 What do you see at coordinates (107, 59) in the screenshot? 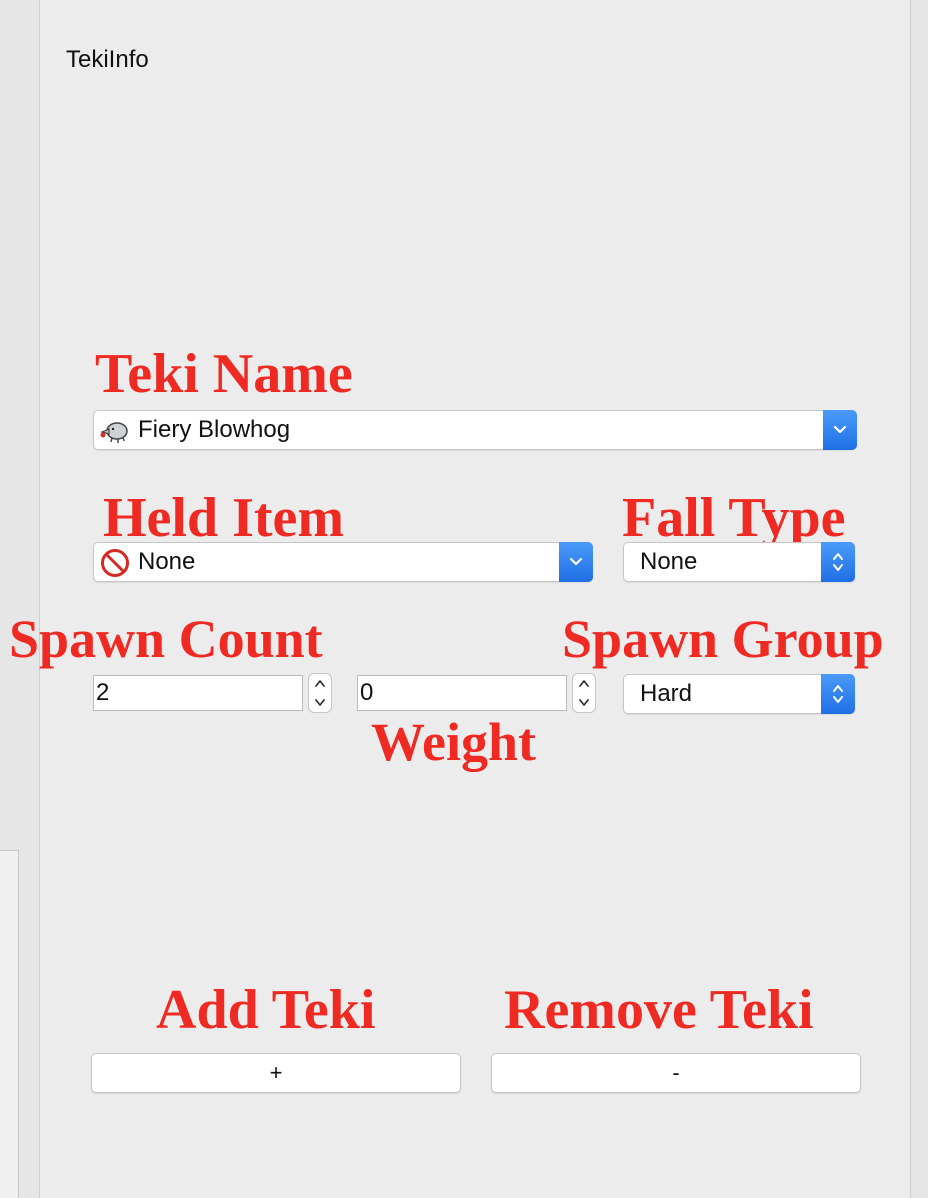
I see `panel-title: TekiInfo` at bounding box center [107, 59].